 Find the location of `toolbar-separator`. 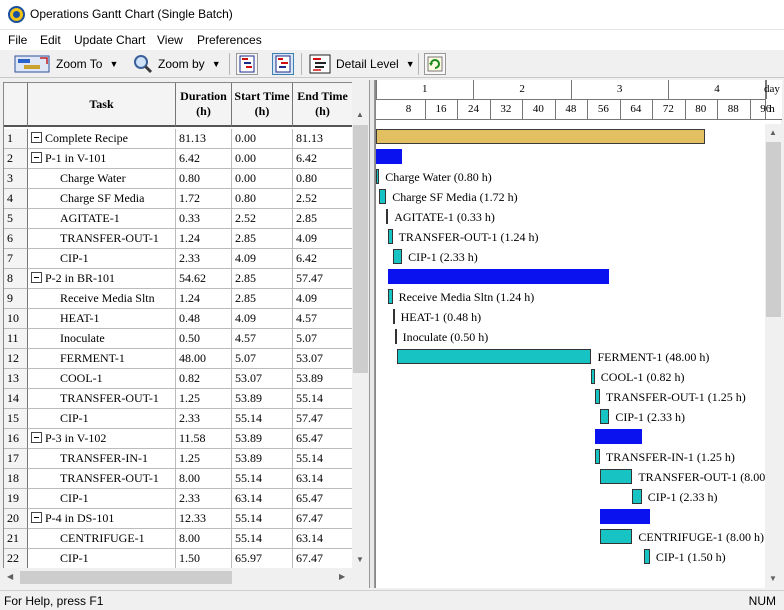

toolbar-separator is located at coordinates (229, 64).